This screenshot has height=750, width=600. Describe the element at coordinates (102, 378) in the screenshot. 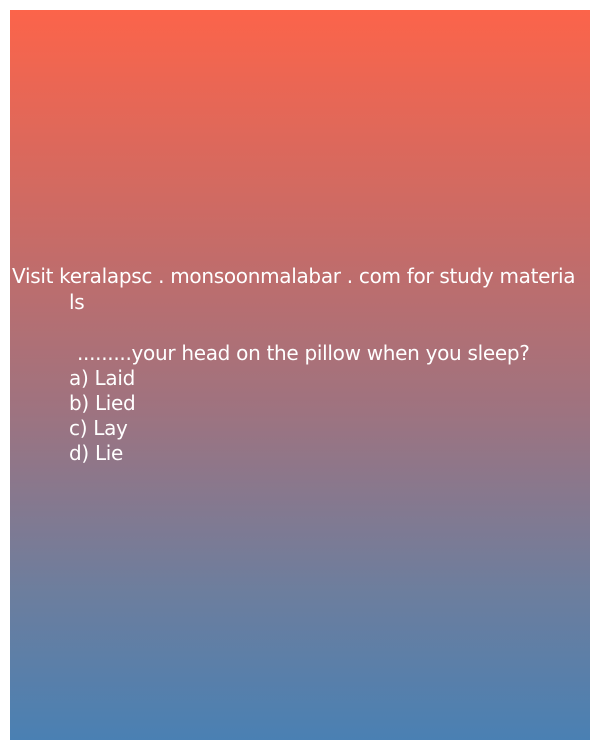

I see `option-a: a) Laid` at that location.